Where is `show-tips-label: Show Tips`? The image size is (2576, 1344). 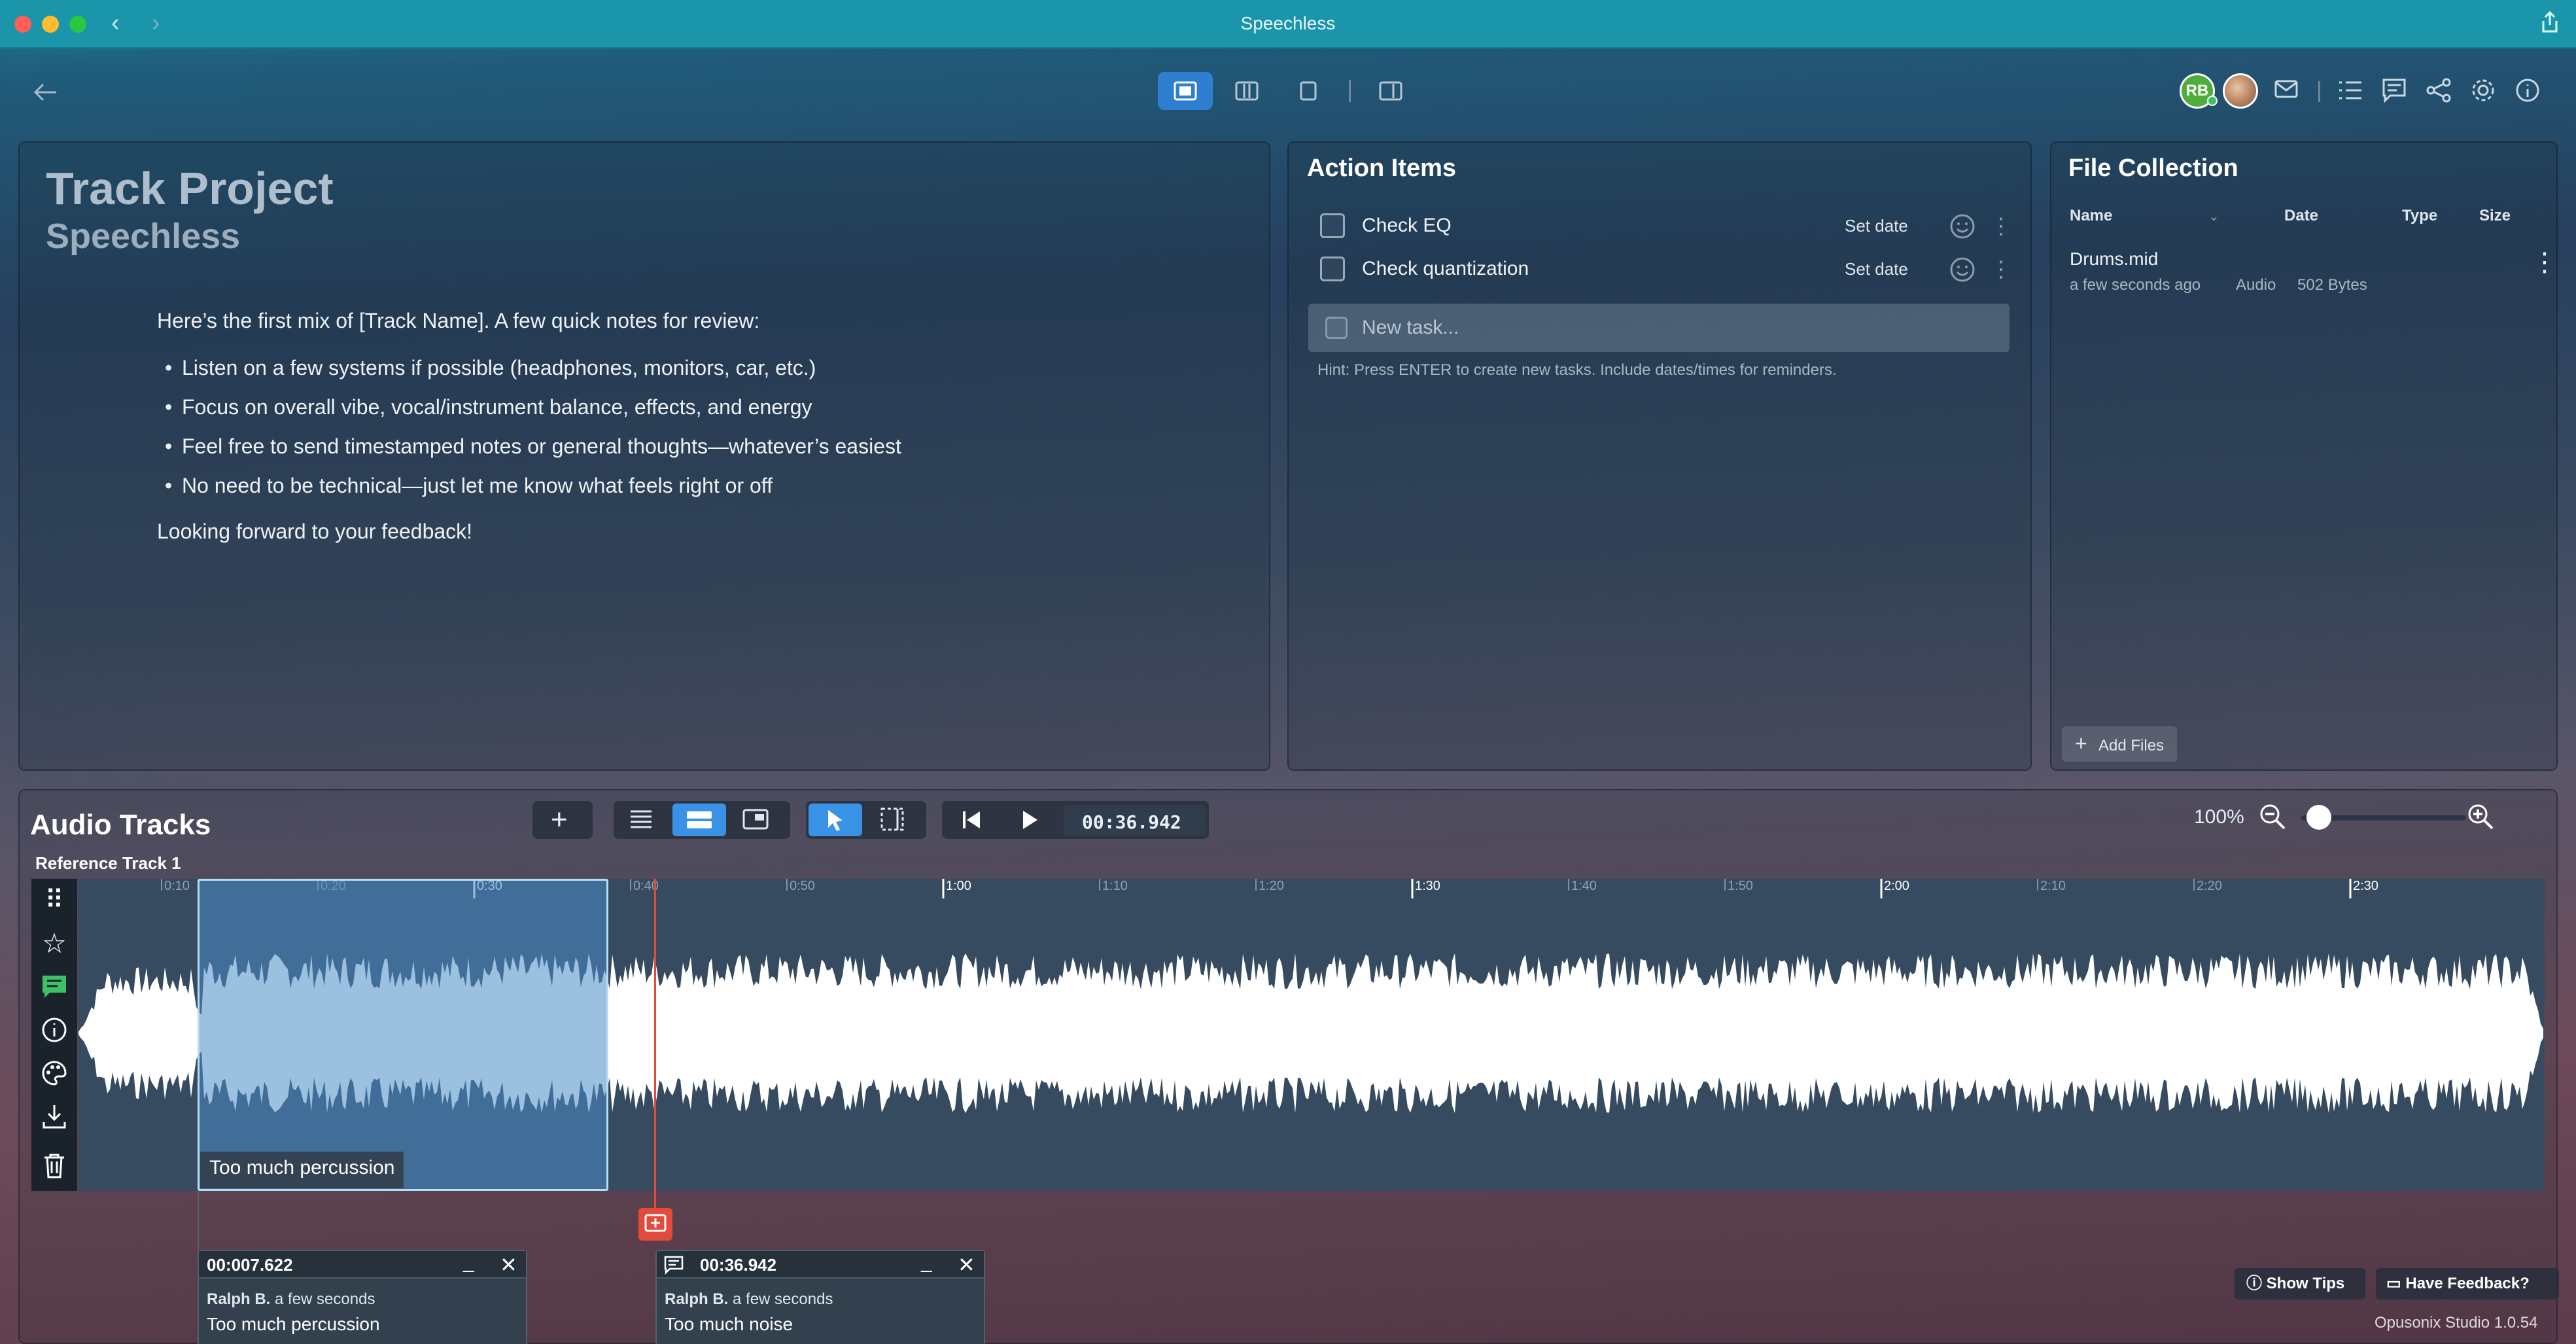
show-tips-label: Show Tips is located at coordinates (2305, 1283).